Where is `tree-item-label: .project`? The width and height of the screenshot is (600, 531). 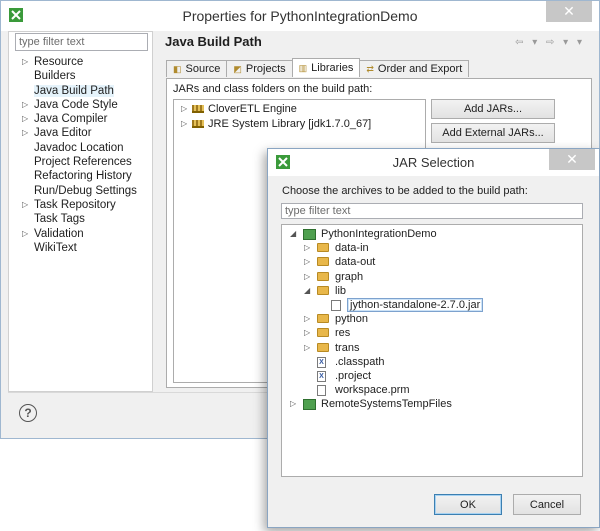
tree-item-label: .project is located at coordinates (353, 376).